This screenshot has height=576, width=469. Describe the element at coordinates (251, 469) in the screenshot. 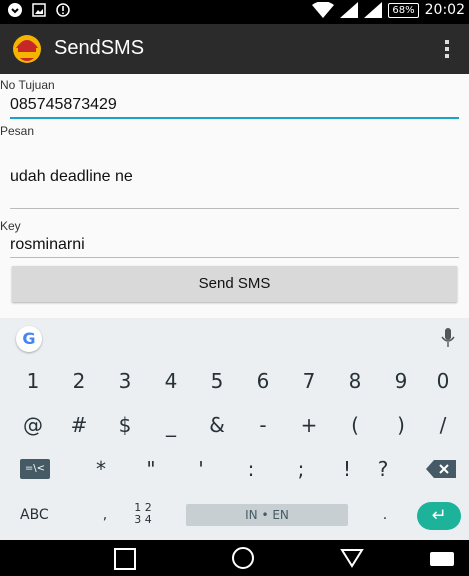

I see `key-colon: :` at that location.